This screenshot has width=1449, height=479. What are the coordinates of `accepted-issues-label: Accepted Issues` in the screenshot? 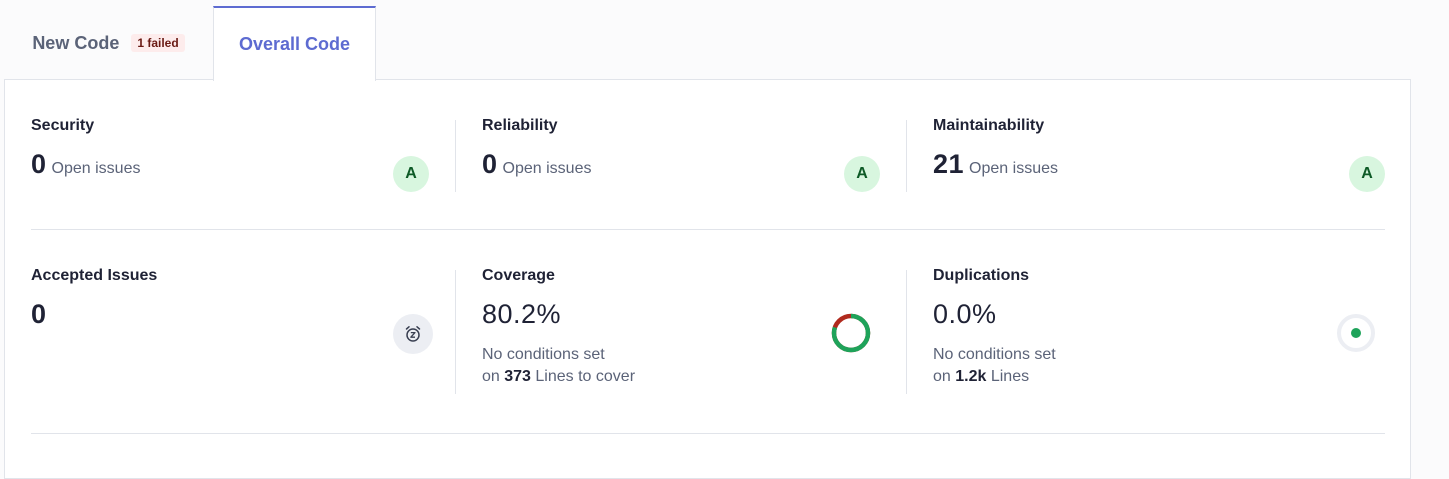 It's located at (94, 275).